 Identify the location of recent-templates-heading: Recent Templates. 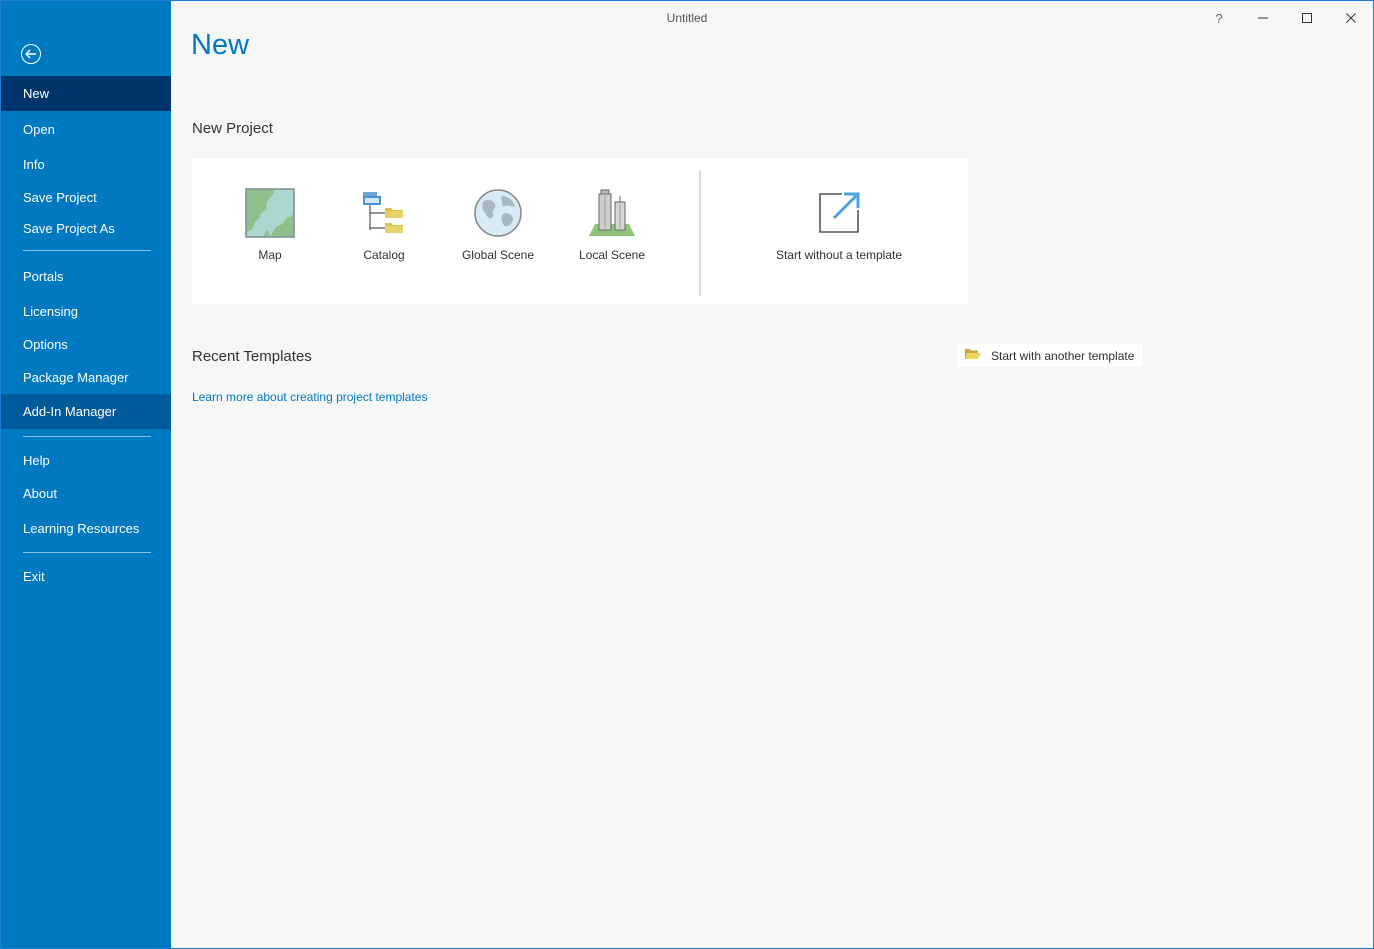
(252, 356).